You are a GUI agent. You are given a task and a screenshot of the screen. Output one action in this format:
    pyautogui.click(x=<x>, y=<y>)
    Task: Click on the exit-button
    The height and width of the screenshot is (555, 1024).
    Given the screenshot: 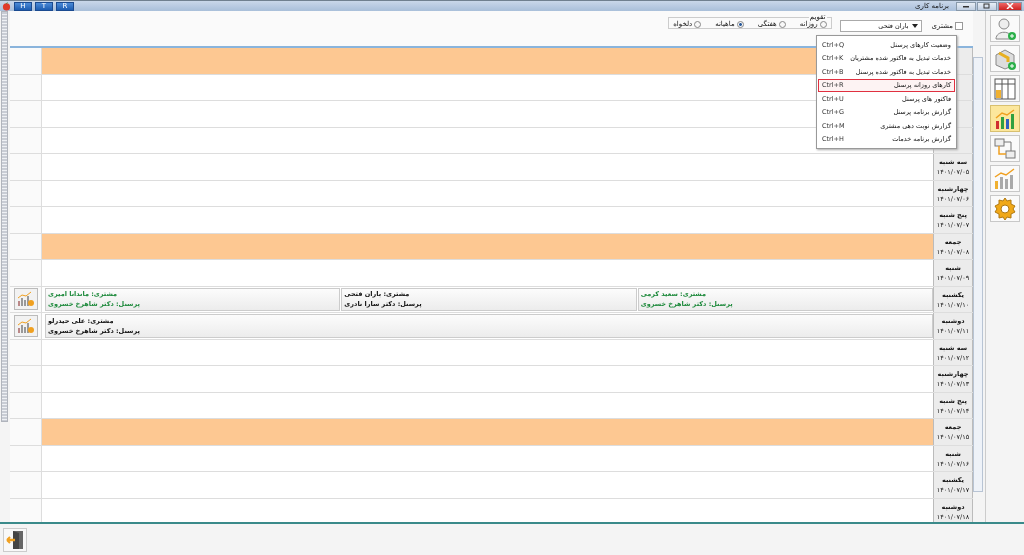 What is the action you would take?
    pyautogui.click(x=15, y=539)
    